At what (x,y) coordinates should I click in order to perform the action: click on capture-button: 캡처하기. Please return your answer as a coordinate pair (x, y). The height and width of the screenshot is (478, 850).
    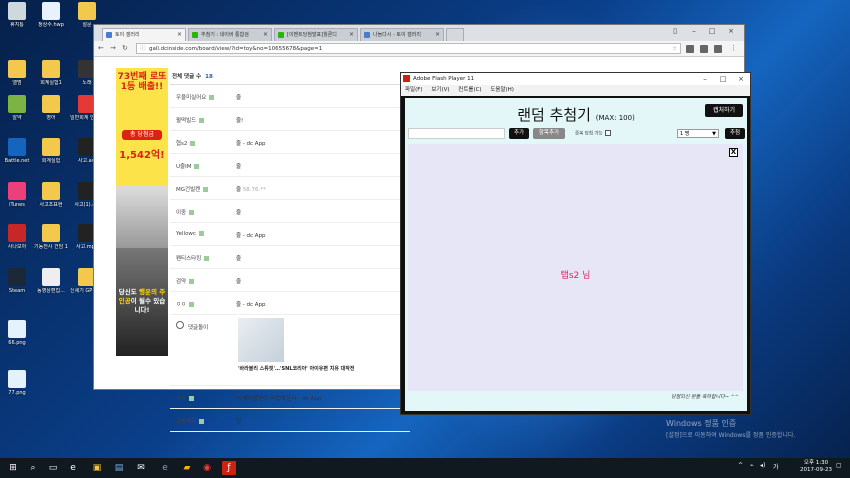
    Looking at the image, I should click on (724, 110).